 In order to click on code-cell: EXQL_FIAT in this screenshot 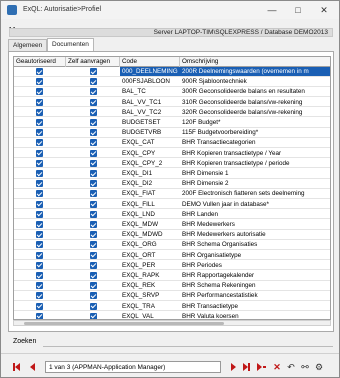, I will do `click(150, 193)`.